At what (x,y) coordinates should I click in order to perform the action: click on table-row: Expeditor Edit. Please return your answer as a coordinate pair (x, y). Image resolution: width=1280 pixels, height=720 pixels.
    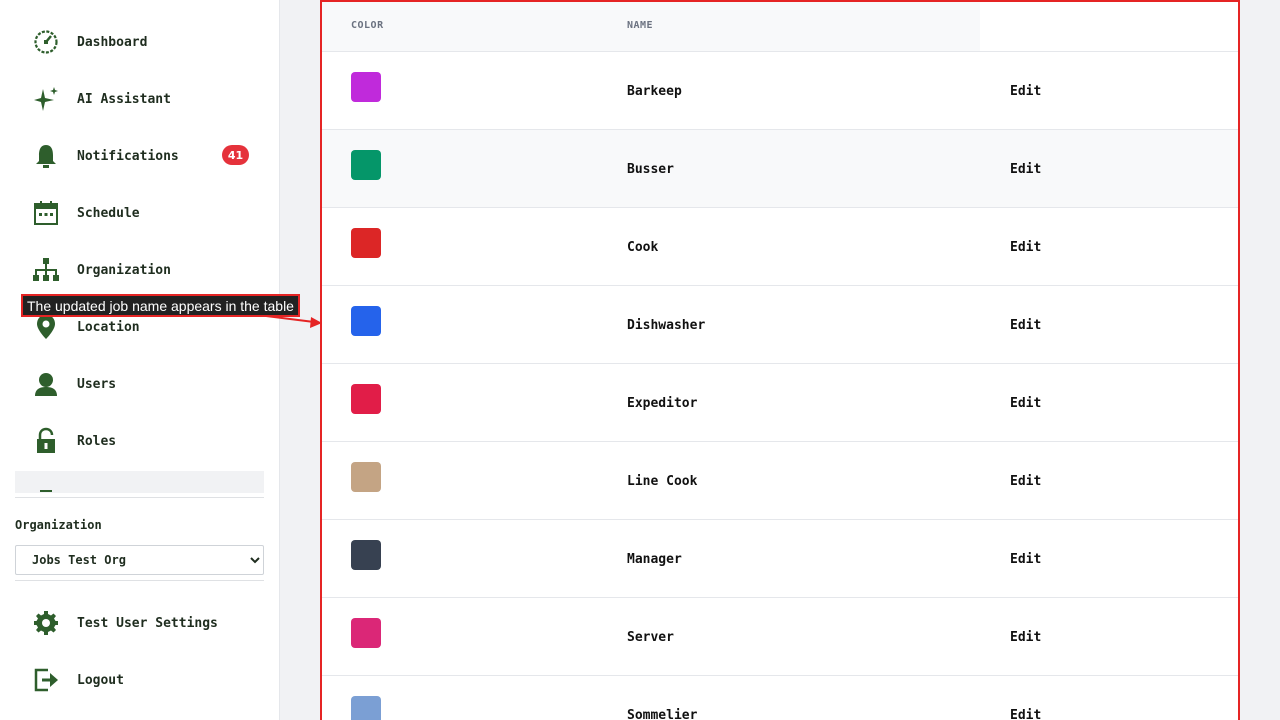
    Looking at the image, I should click on (780, 403).